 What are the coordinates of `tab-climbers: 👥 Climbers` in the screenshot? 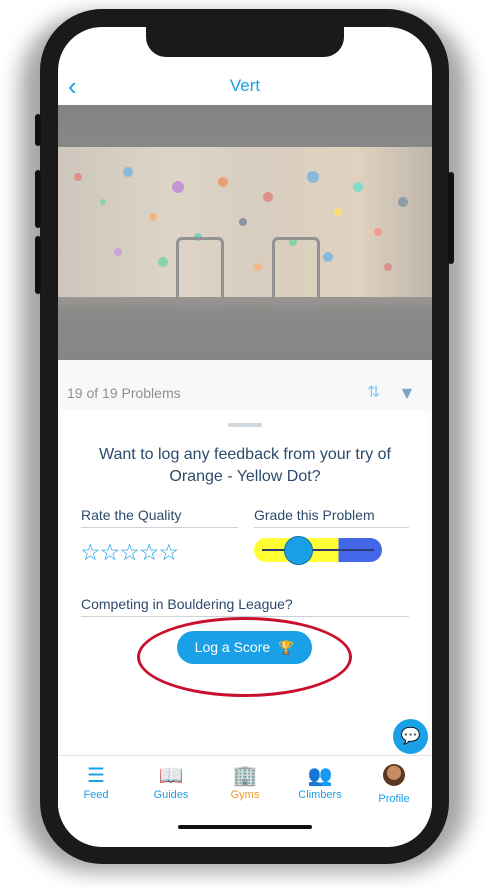 It's located at (320, 782).